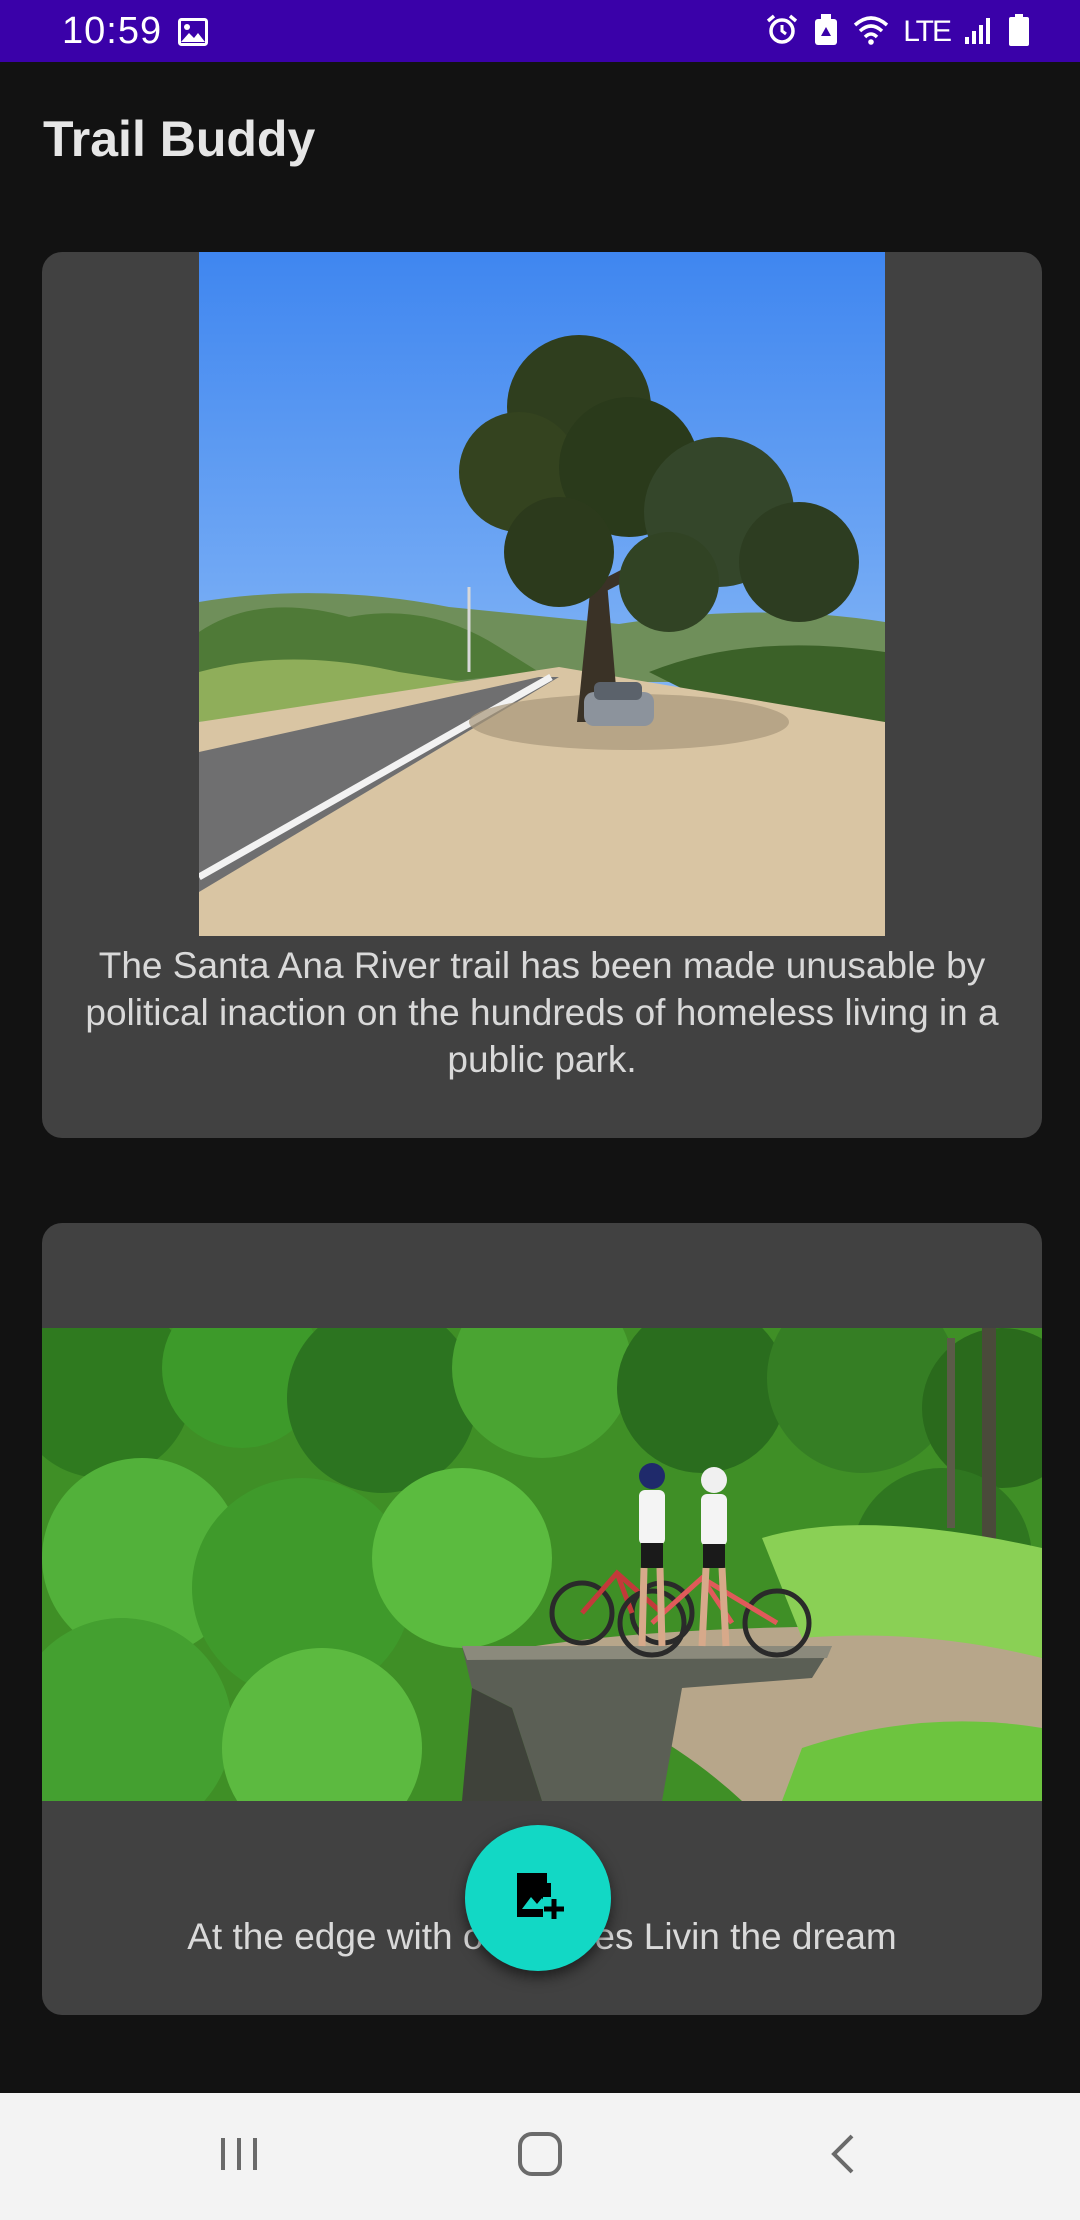 This screenshot has width=1080, height=2220. What do you see at coordinates (826, 32) in the screenshot?
I see `recycle-icon` at bounding box center [826, 32].